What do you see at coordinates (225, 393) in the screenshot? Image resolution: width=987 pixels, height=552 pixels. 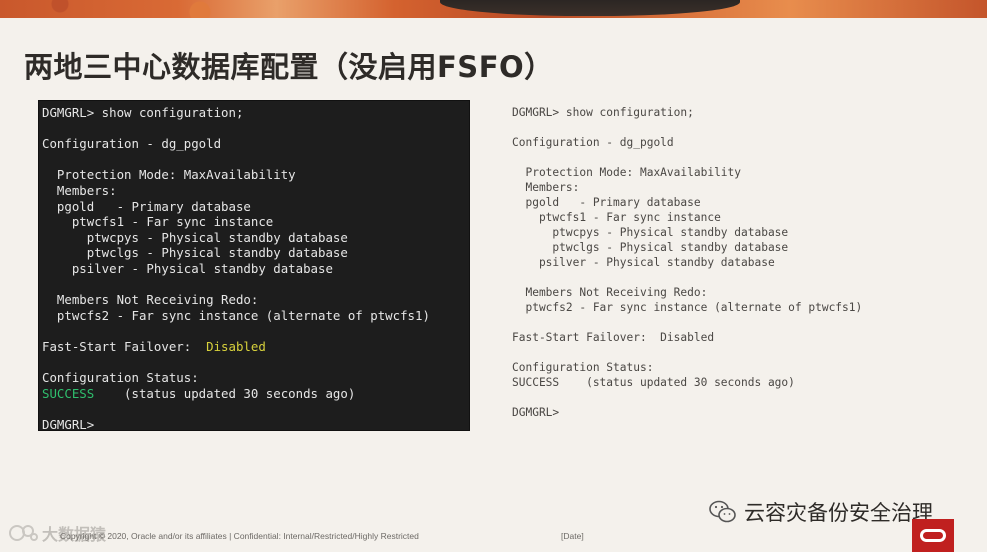 I see `terminal-status-detail: (status updated 30 seconds ago)` at bounding box center [225, 393].